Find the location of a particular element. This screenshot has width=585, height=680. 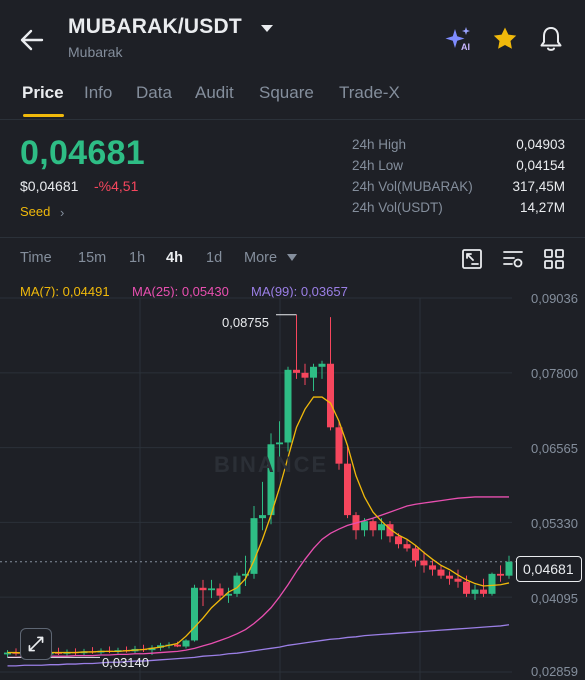

tab-data: Data is located at coordinates (154, 93).